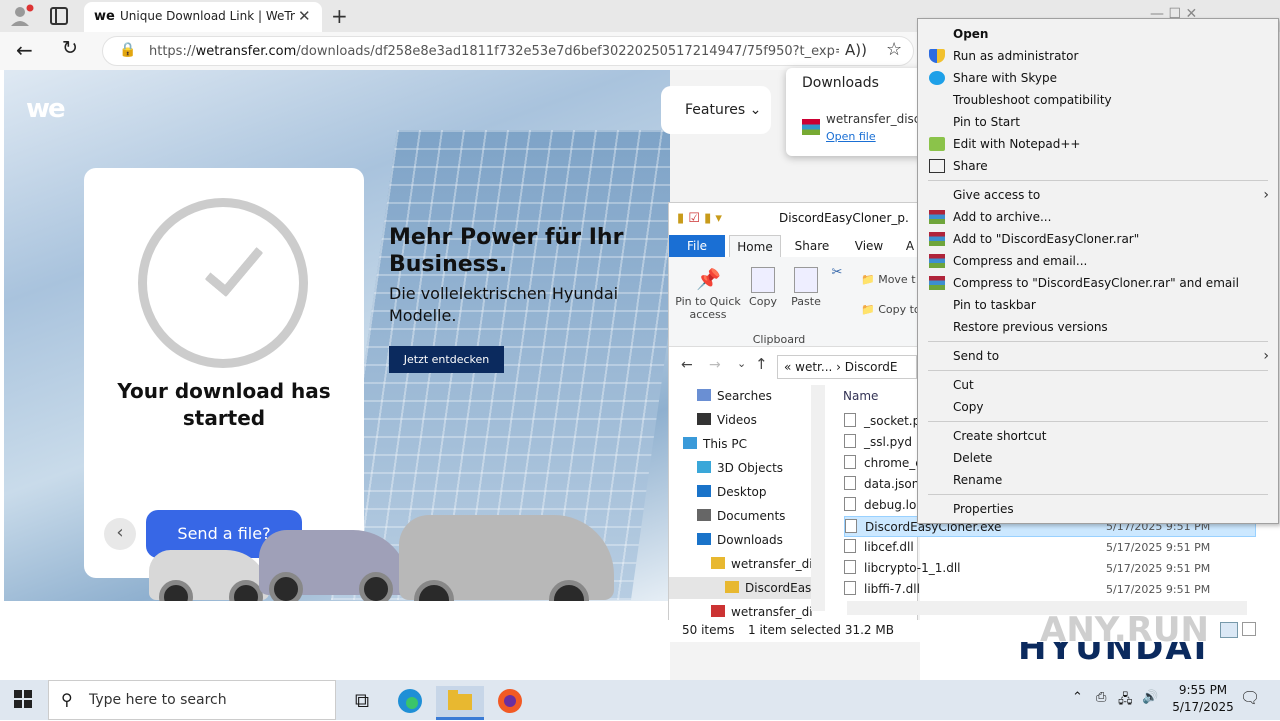 Image resolution: width=1280 pixels, height=721 pixels. Describe the element at coordinates (937, 144) in the screenshot. I see `notepadpp-icon` at that location.